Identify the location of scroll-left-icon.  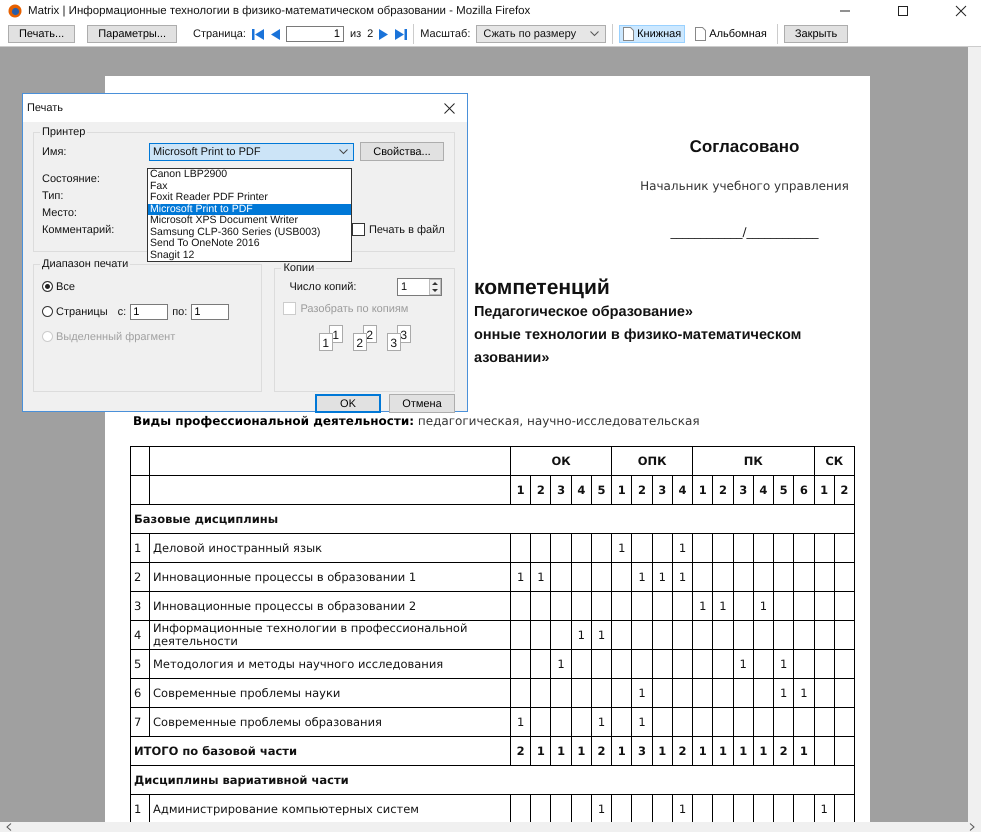
(9, 827).